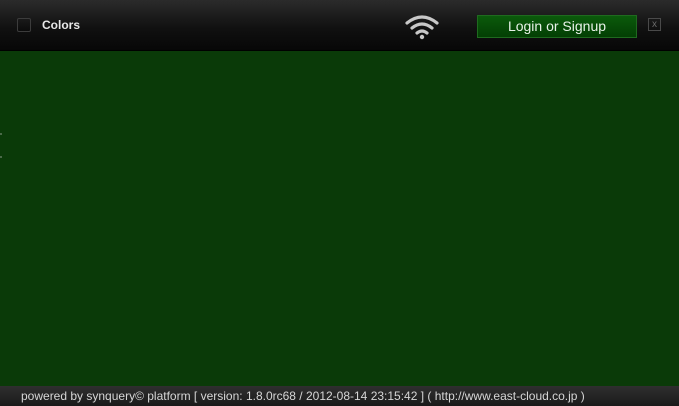  I want to click on app-title: Colors, so click(61, 25).